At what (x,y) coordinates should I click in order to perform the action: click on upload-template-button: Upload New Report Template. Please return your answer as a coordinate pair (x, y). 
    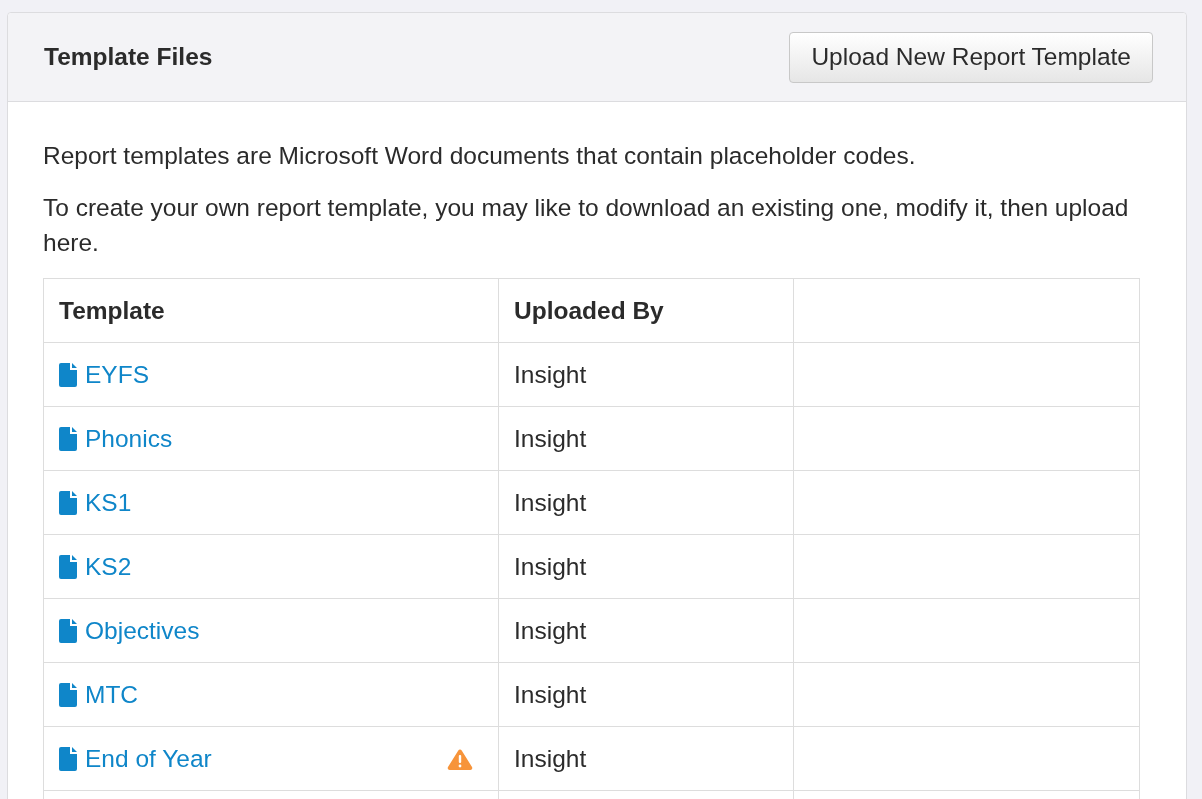
    Looking at the image, I should click on (971, 57).